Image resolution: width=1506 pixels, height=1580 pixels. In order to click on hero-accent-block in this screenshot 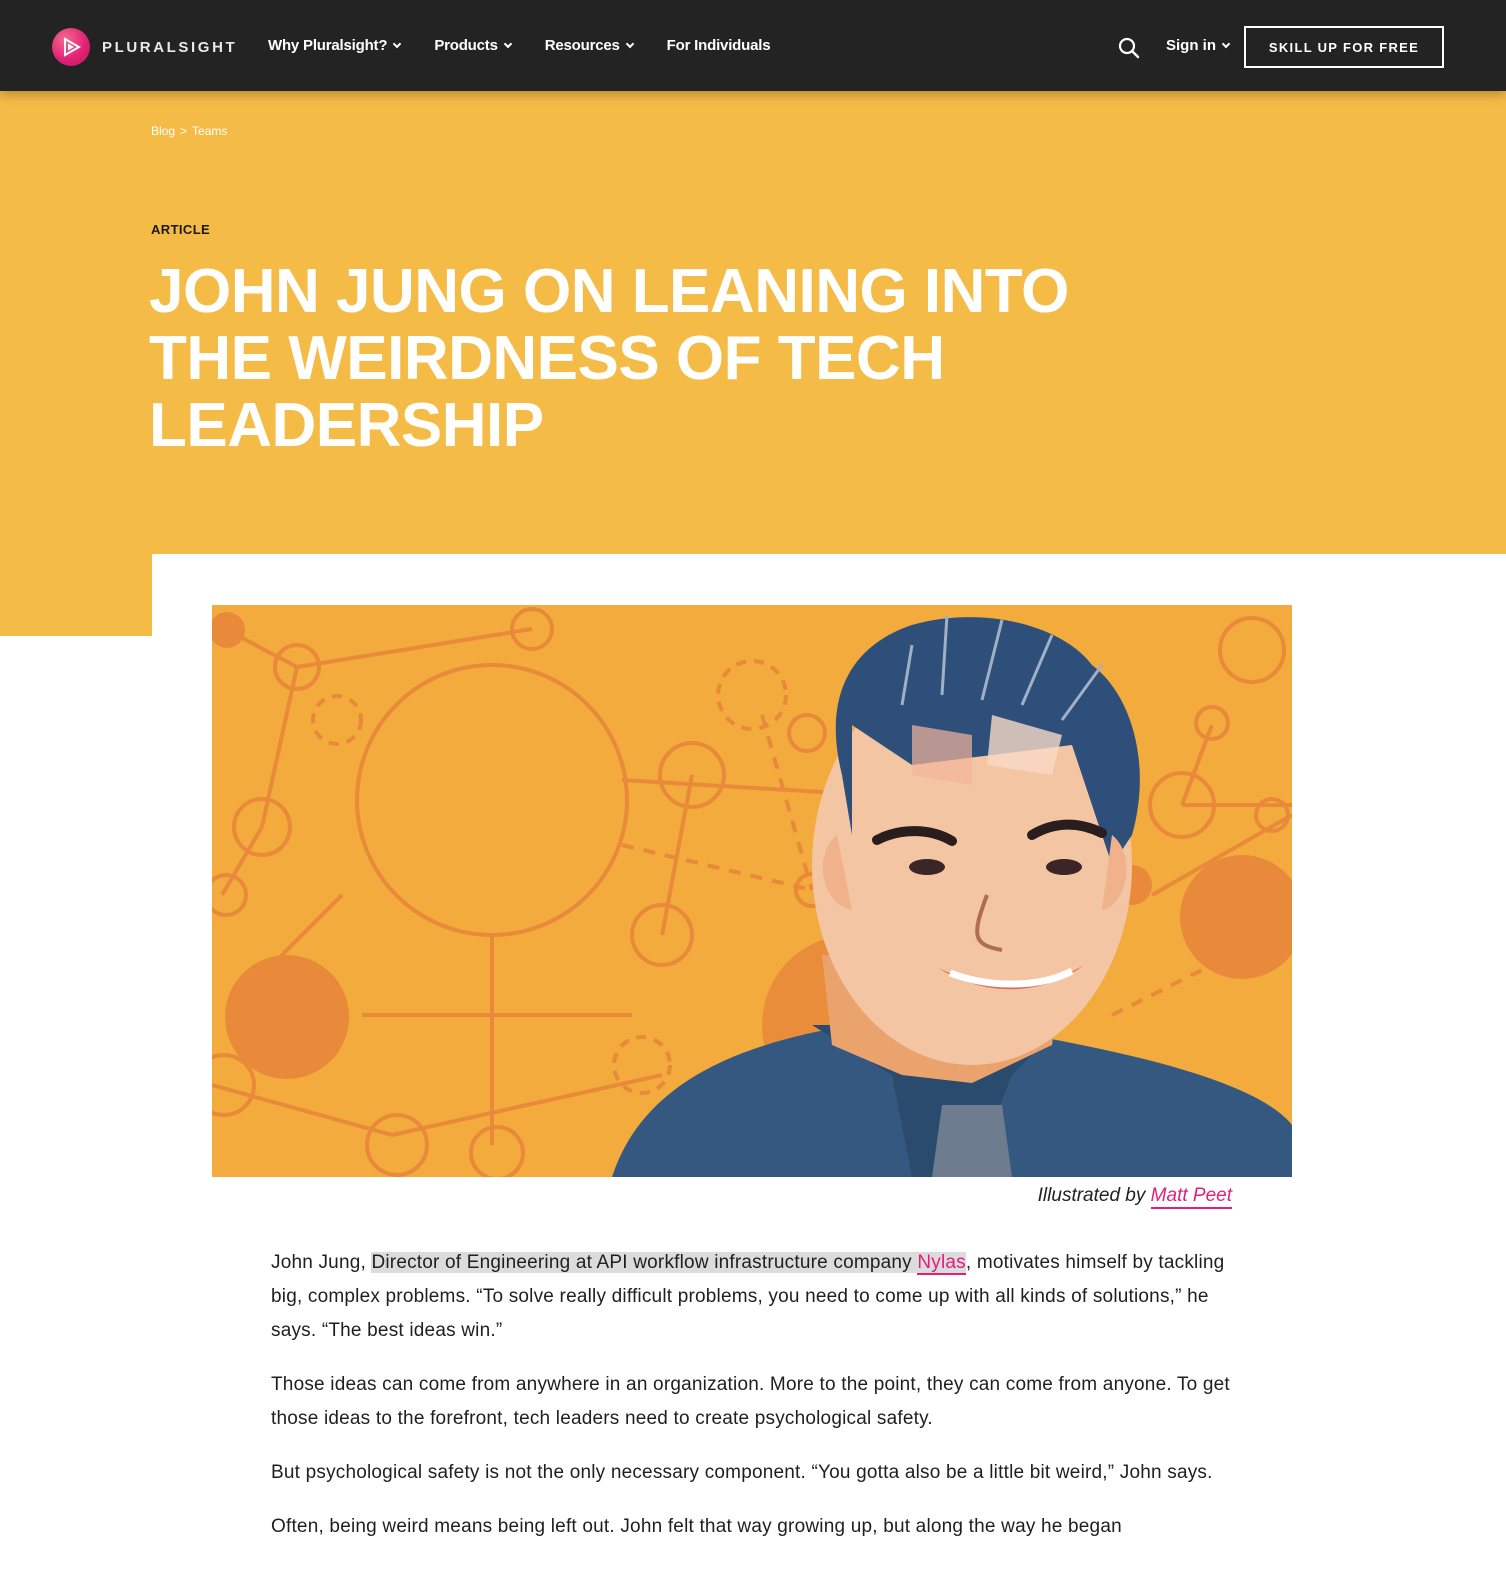, I will do `click(76, 595)`.